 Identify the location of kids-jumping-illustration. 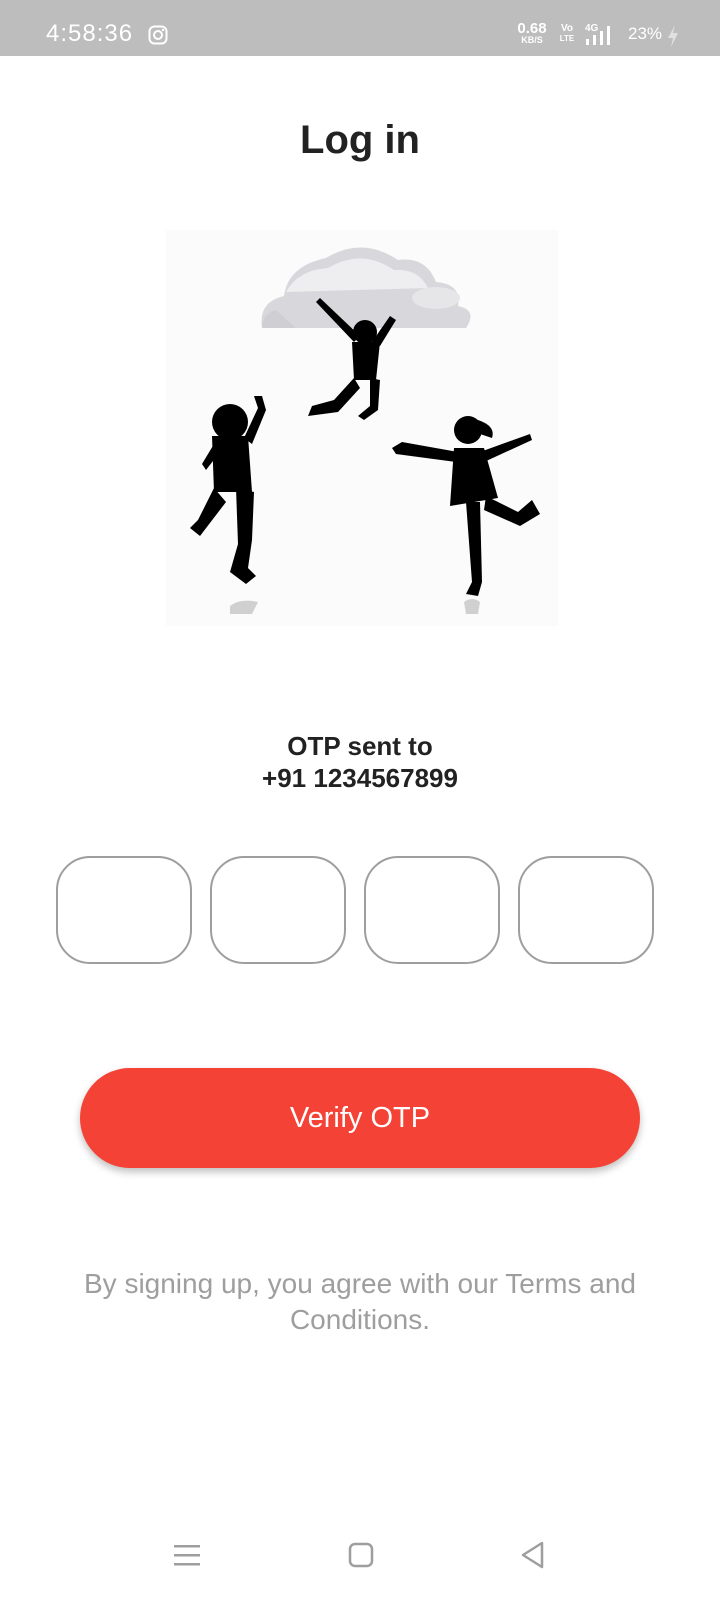
(362, 428).